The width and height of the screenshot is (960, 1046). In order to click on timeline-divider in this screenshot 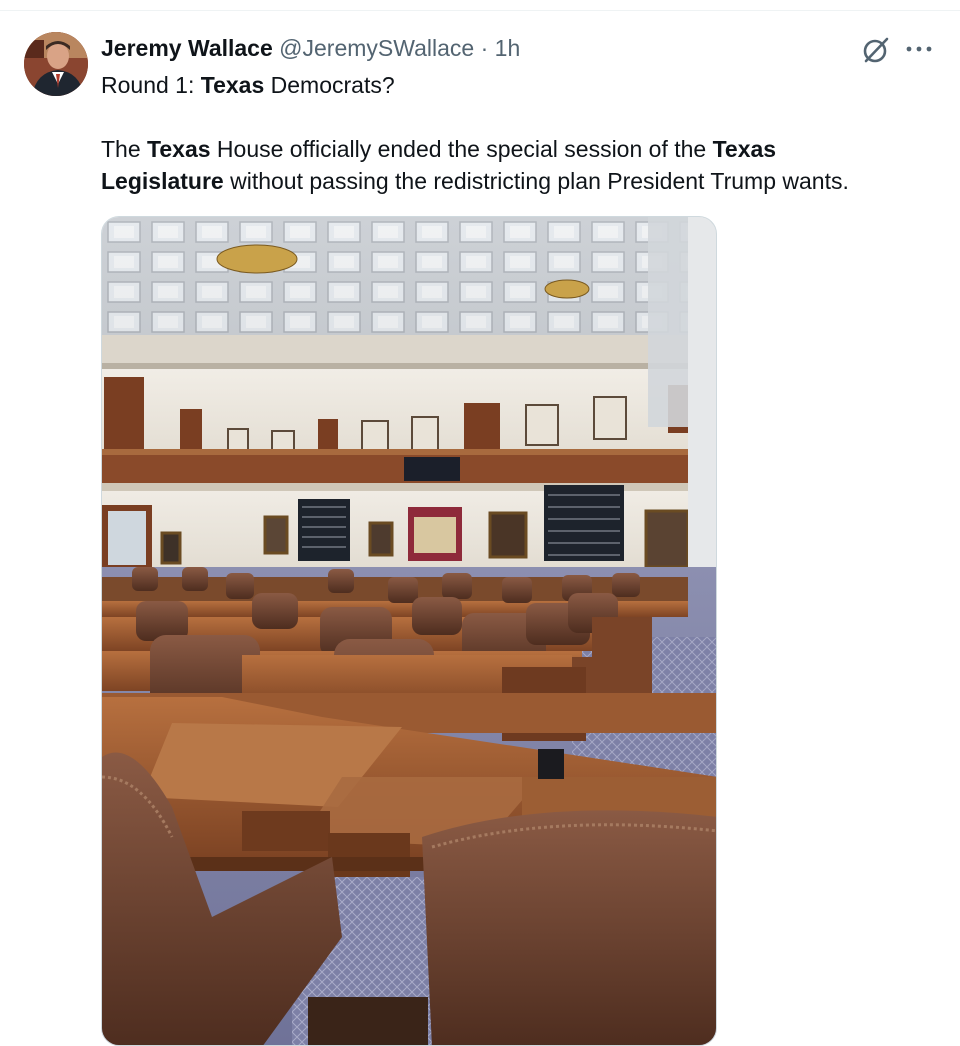, I will do `click(480, 10)`.